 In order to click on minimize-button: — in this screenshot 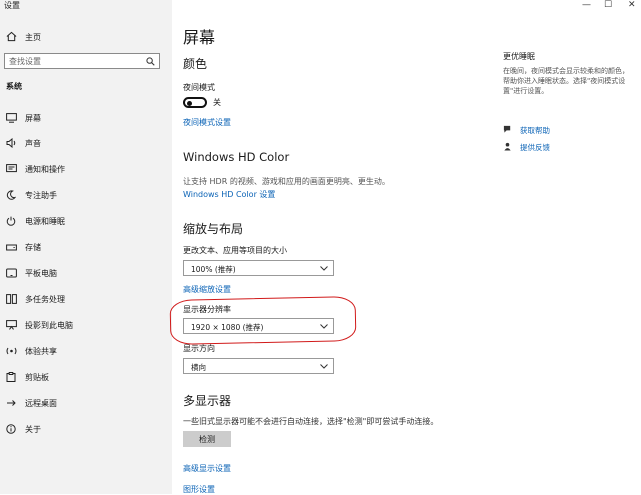, I will do `click(586, 6)`.